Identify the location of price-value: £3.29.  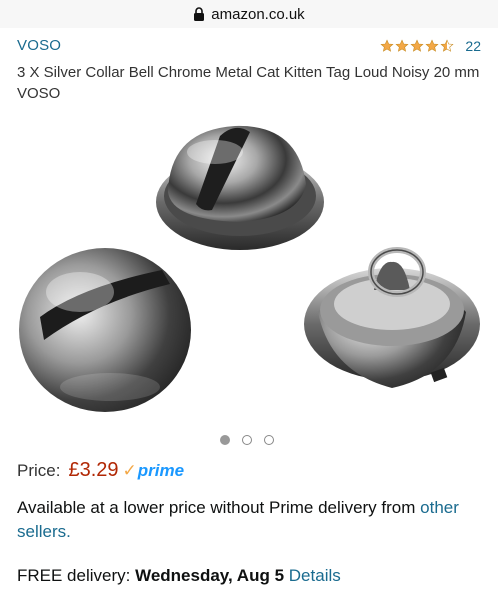
(93, 470).